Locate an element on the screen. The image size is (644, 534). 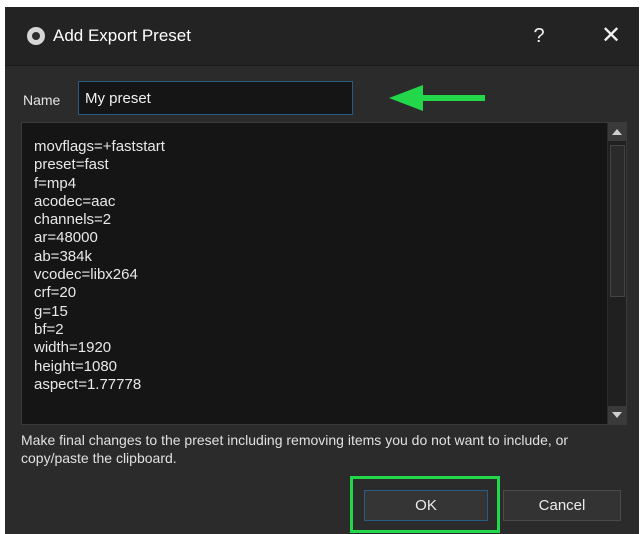
preset-line: preset=fast is located at coordinates (71, 165).